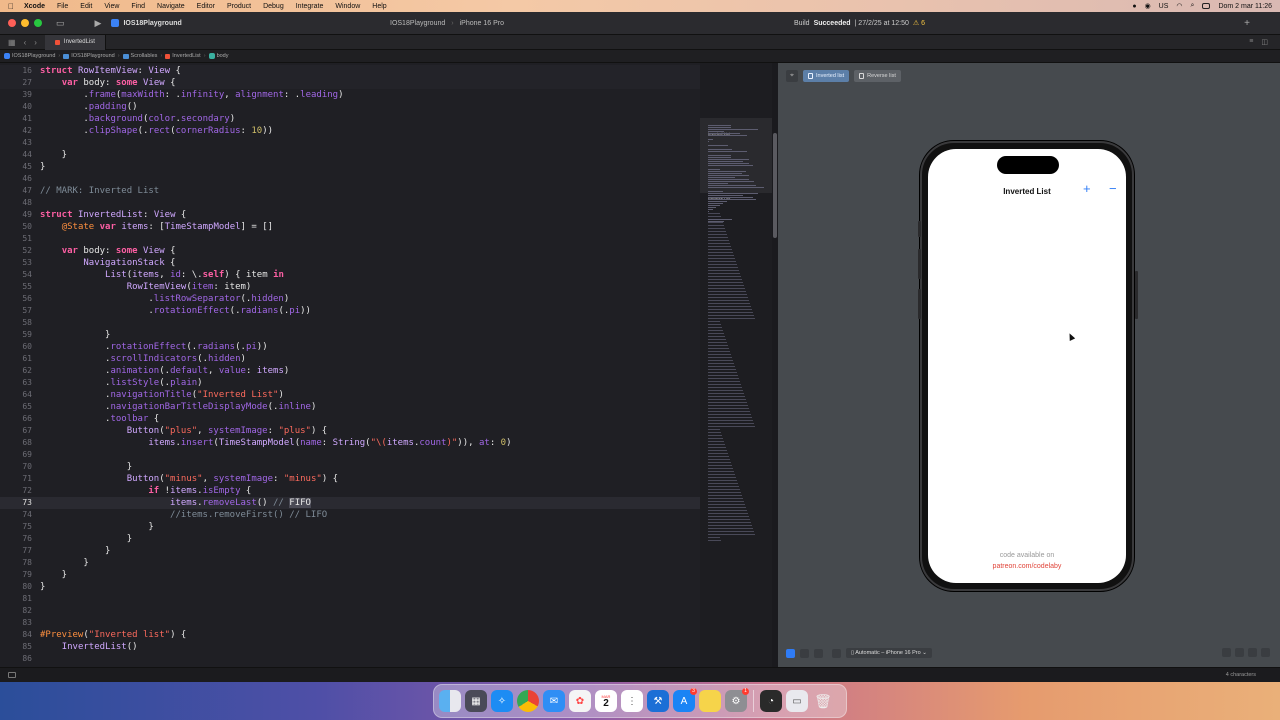 Image resolution: width=1280 pixels, height=720 pixels. Describe the element at coordinates (350, 335) in the screenshot. I see `code-line: 59 }` at that location.